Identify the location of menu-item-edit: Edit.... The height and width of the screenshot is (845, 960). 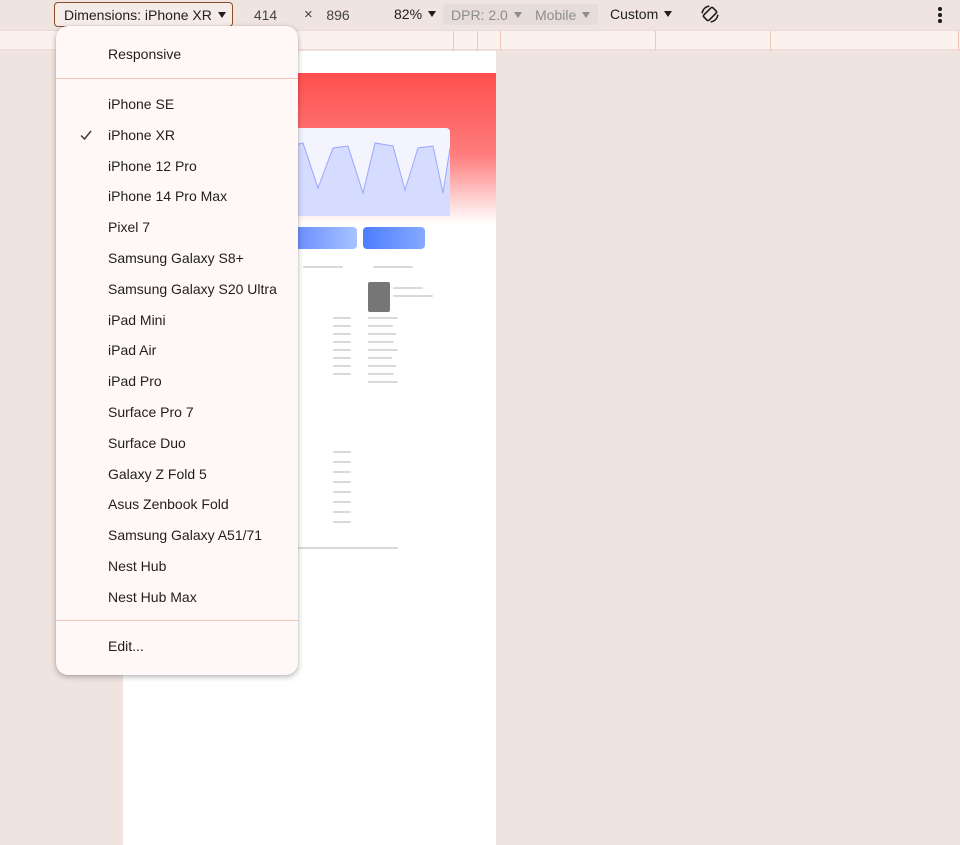
(177, 646).